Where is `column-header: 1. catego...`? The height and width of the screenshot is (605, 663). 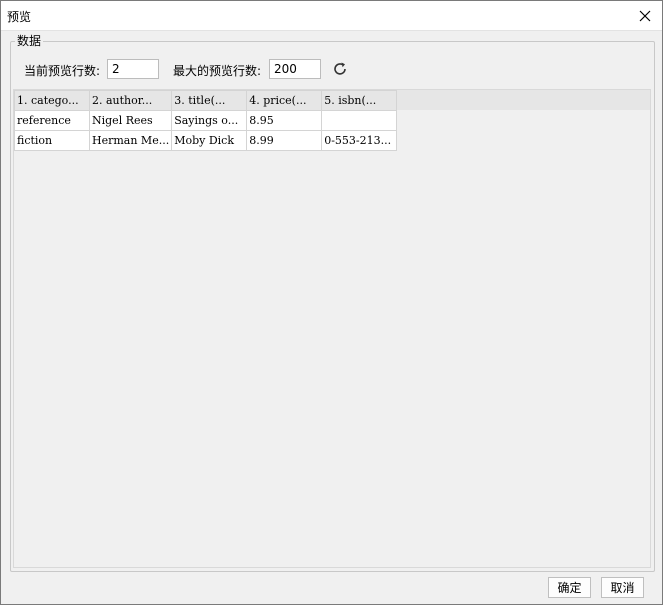
column-header: 1. catego... is located at coordinates (52, 100).